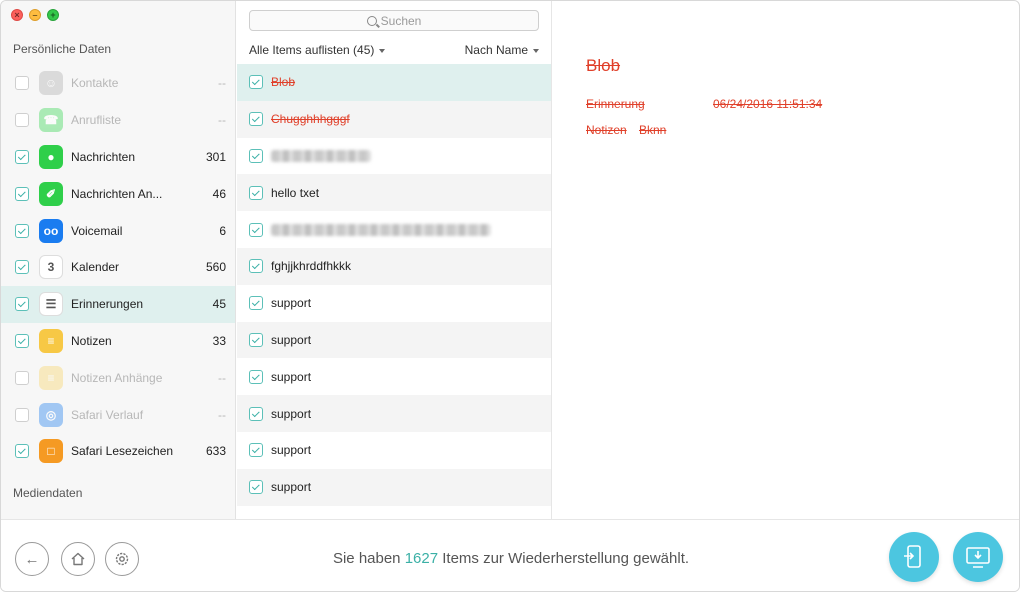  I want to click on sidebar-item-label: Kalender, so click(95, 267).